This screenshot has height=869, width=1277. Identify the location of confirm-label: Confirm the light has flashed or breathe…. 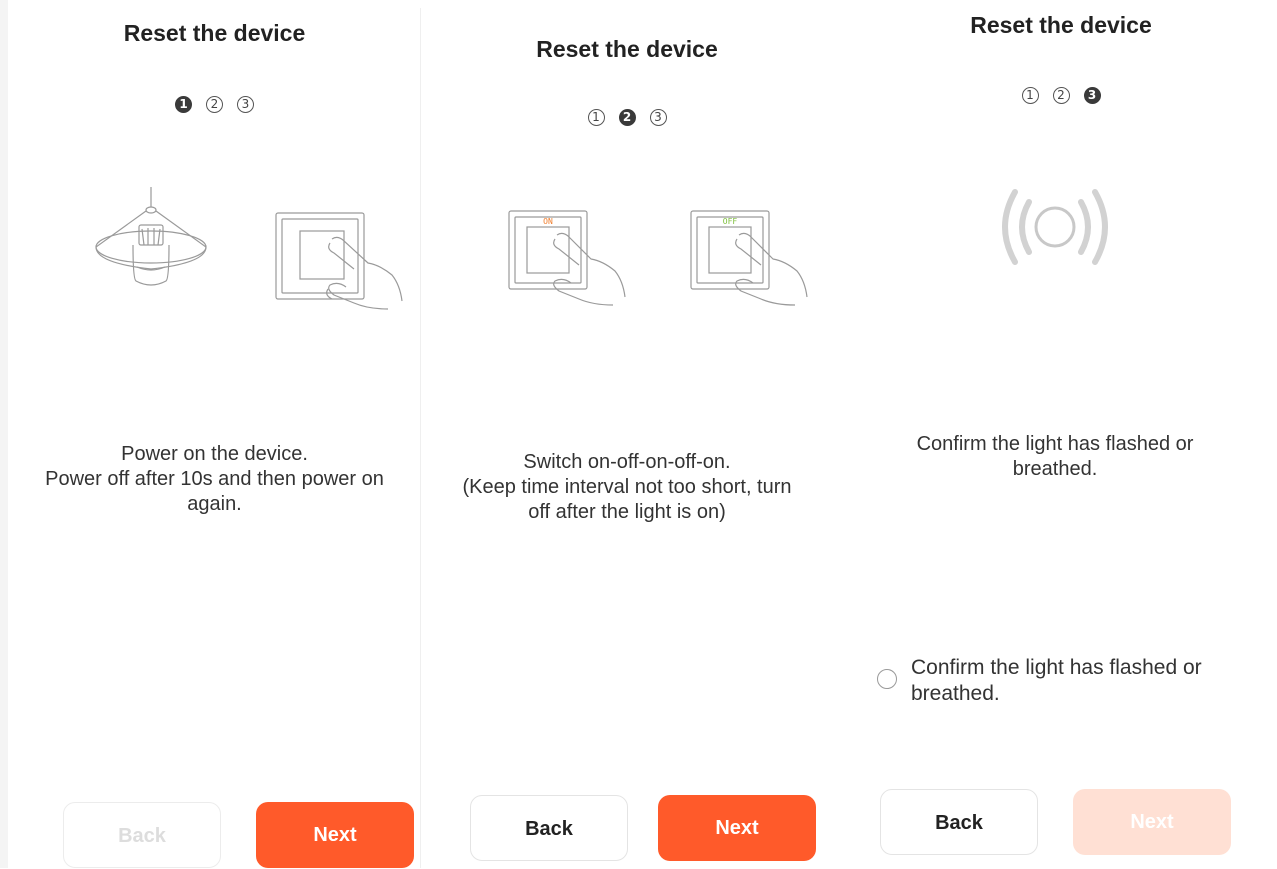
(1081, 681).